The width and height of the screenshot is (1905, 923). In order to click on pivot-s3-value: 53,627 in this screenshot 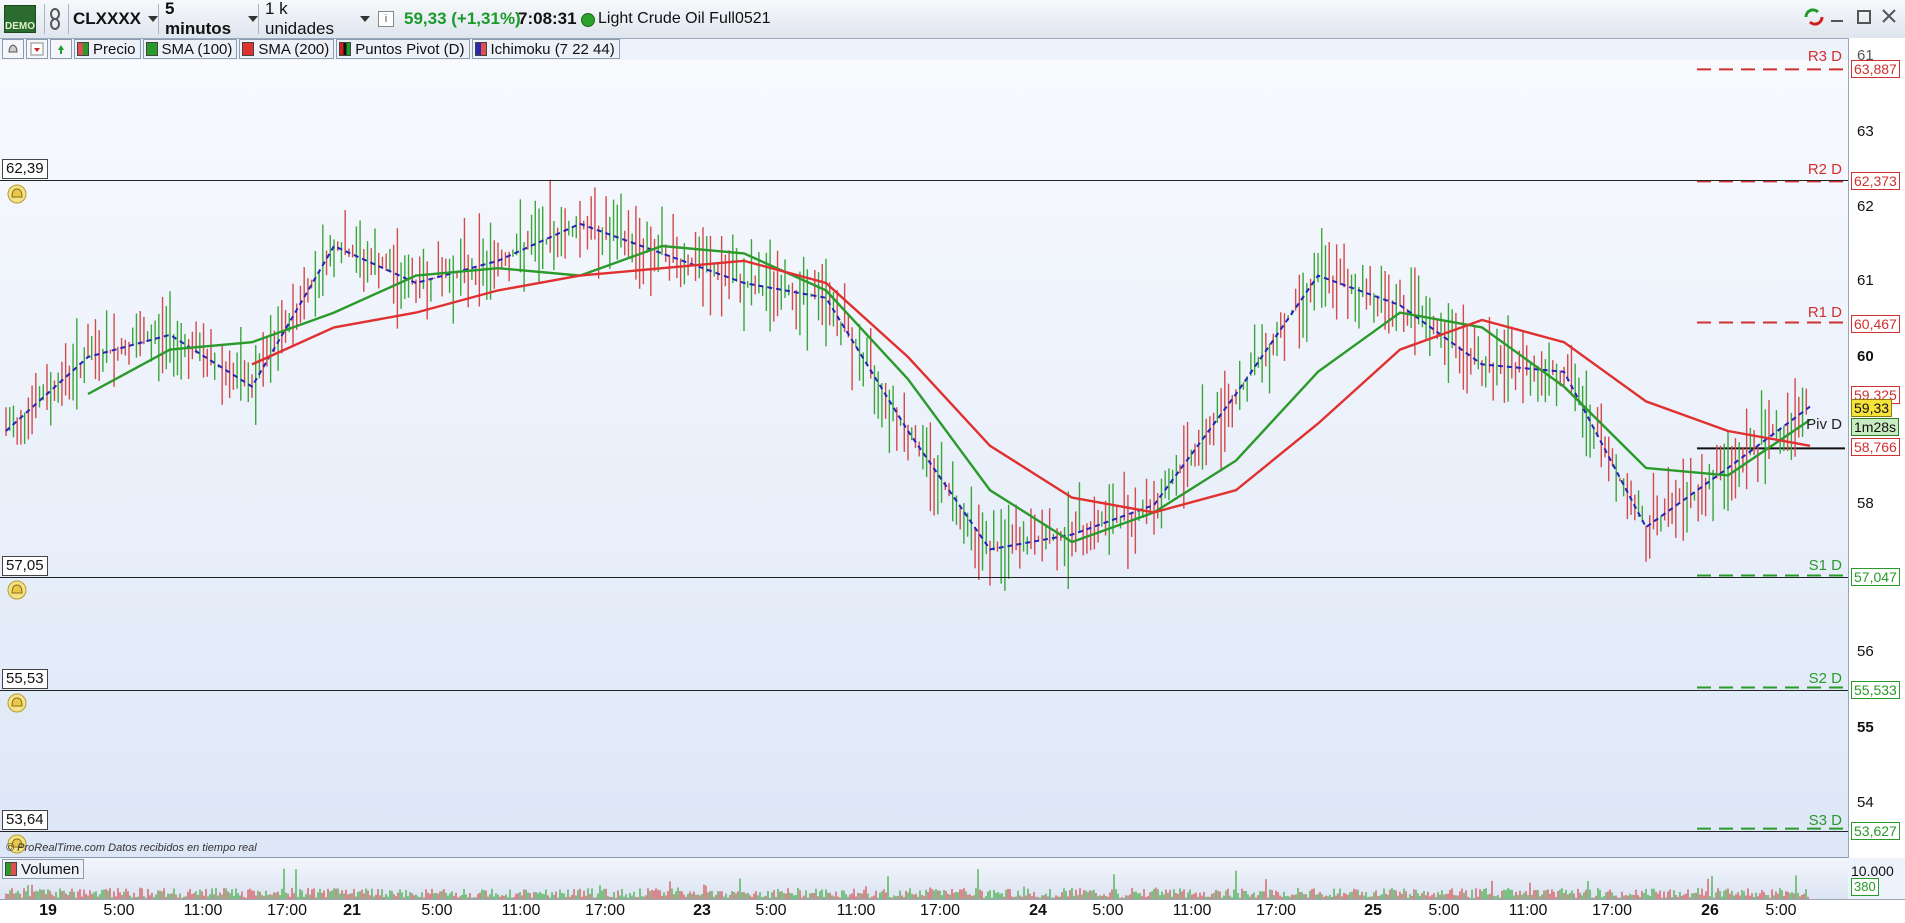, I will do `click(1875, 831)`.